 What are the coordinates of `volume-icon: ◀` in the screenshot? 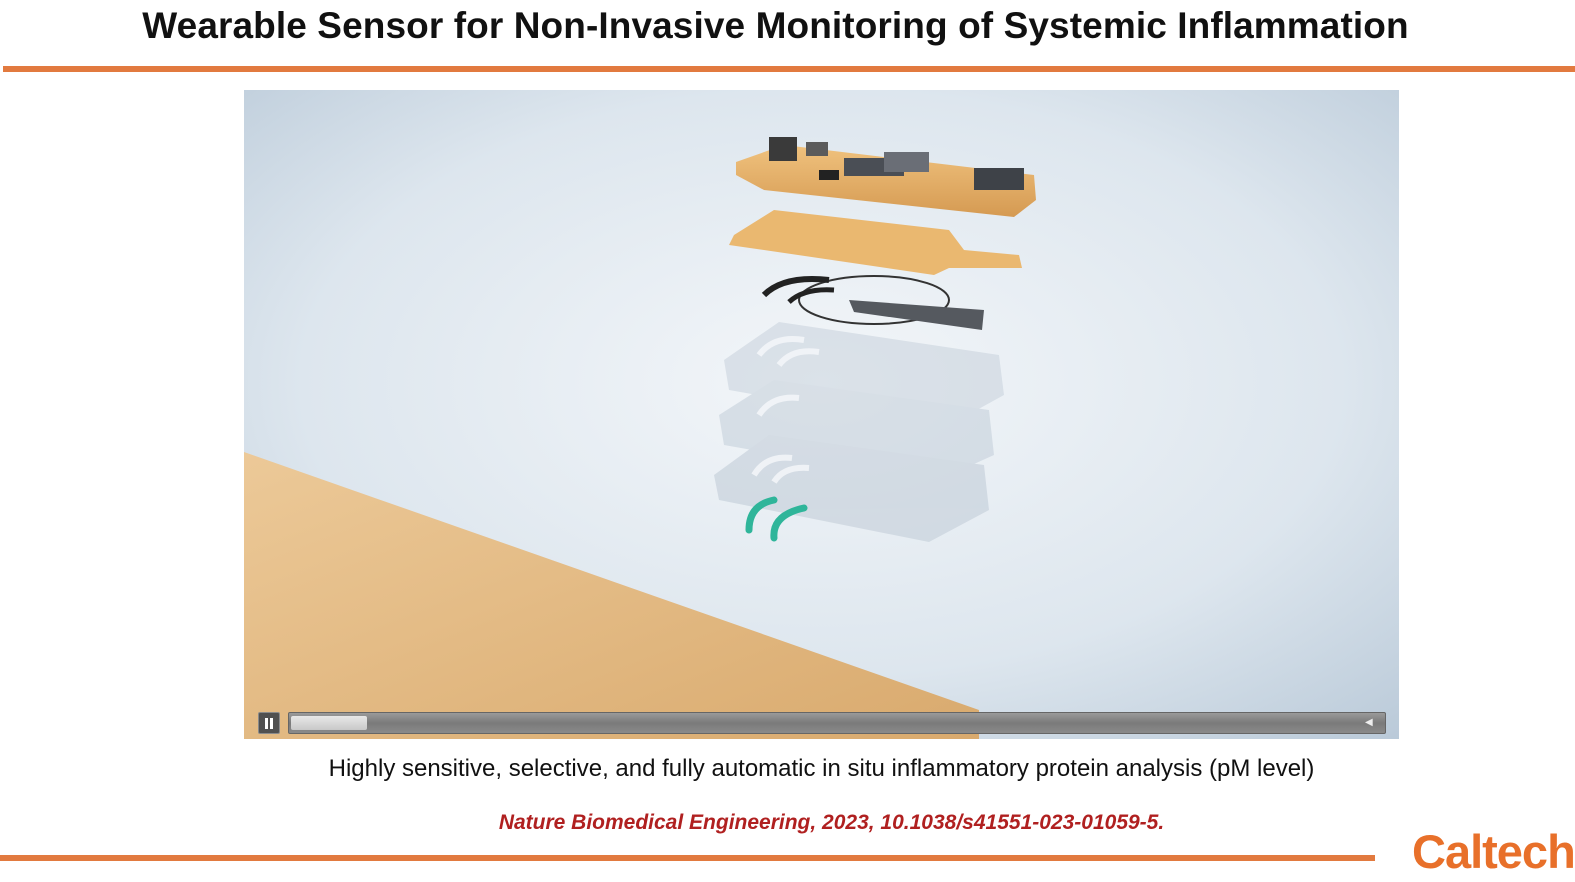 It's located at (1372, 723).